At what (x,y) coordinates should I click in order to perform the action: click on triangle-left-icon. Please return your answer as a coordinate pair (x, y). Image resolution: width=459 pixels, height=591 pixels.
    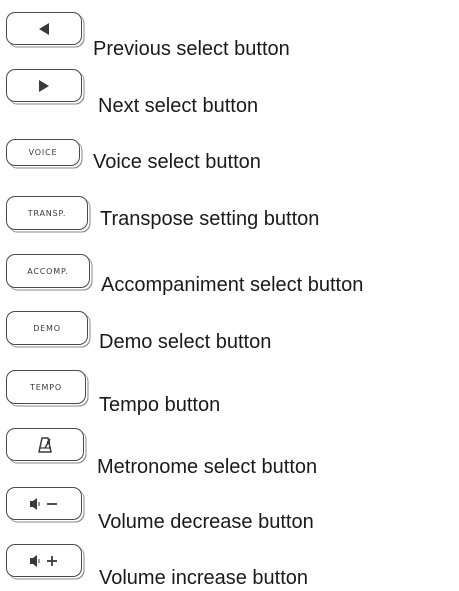
    Looking at the image, I should click on (44, 29).